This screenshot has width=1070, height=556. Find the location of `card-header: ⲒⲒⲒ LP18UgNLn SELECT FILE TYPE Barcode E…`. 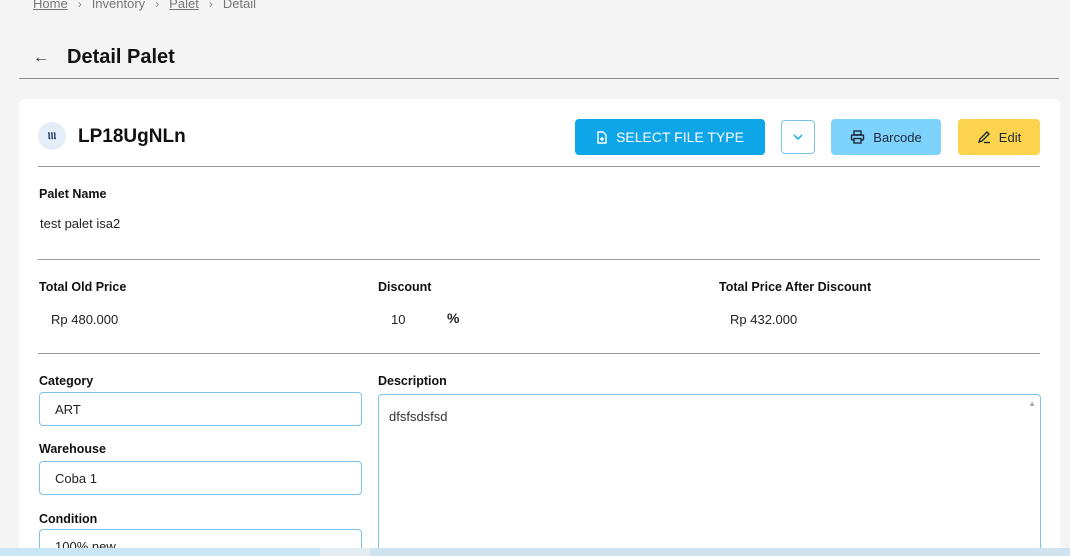

card-header: ⲒⲒⲒ LP18UgNLn SELECT FILE TYPE Barcode E… is located at coordinates (539, 143).